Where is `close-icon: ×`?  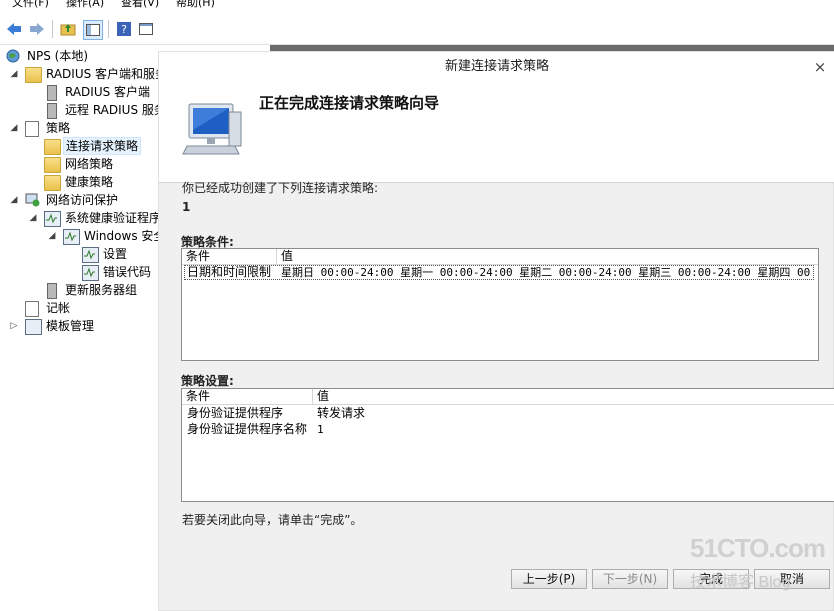 close-icon: × is located at coordinates (820, 67).